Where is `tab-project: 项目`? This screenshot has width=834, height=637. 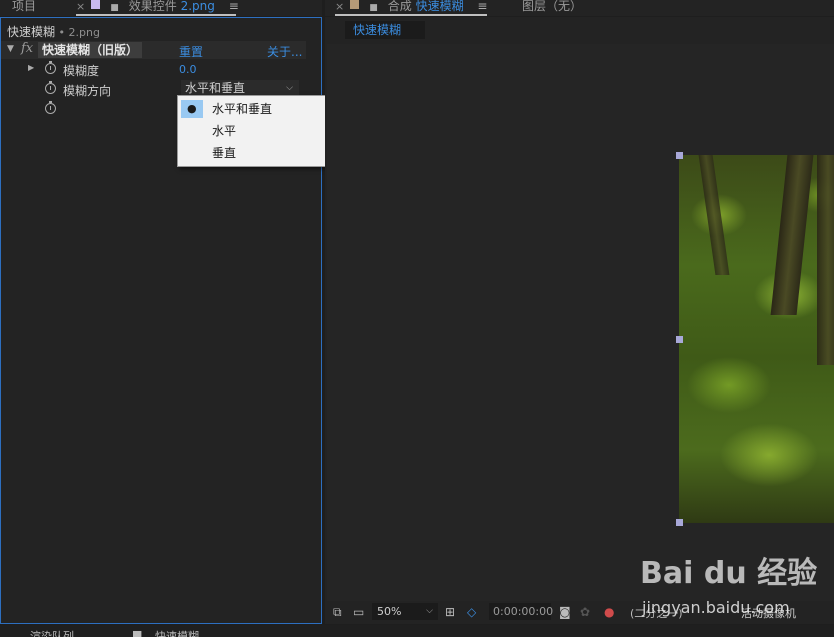
tab-project: 项目 is located at coordinates (24, 8).